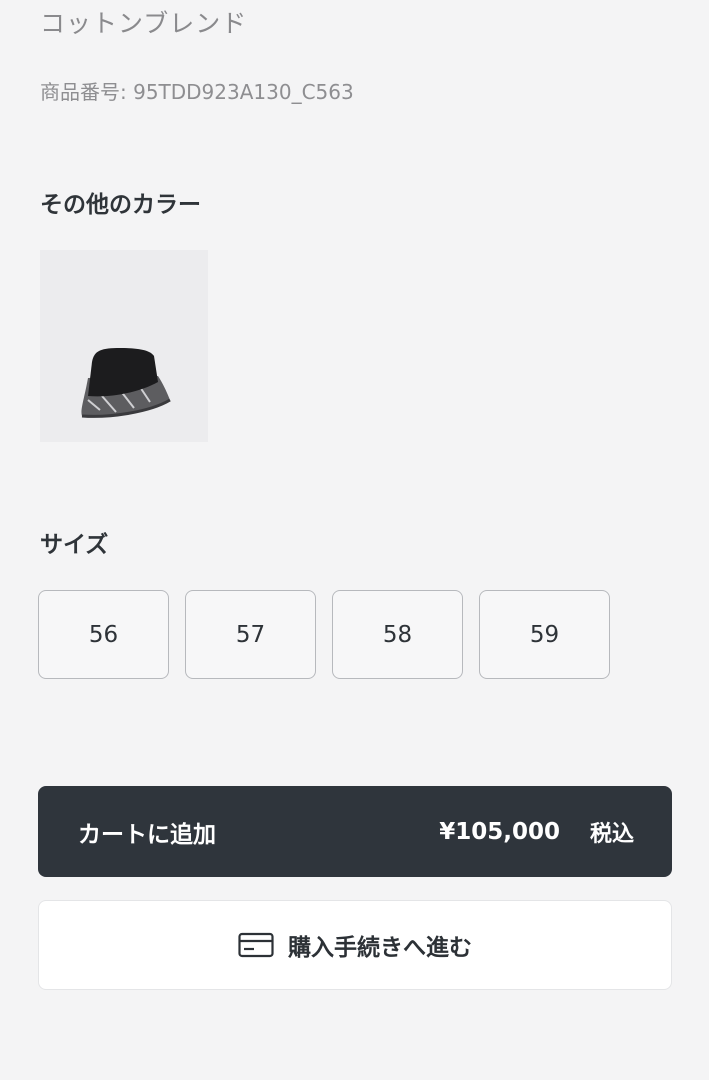 The width and height of the screenshot is (709, 1080). I want to click on tax-label: 税込, so click(611, 834).